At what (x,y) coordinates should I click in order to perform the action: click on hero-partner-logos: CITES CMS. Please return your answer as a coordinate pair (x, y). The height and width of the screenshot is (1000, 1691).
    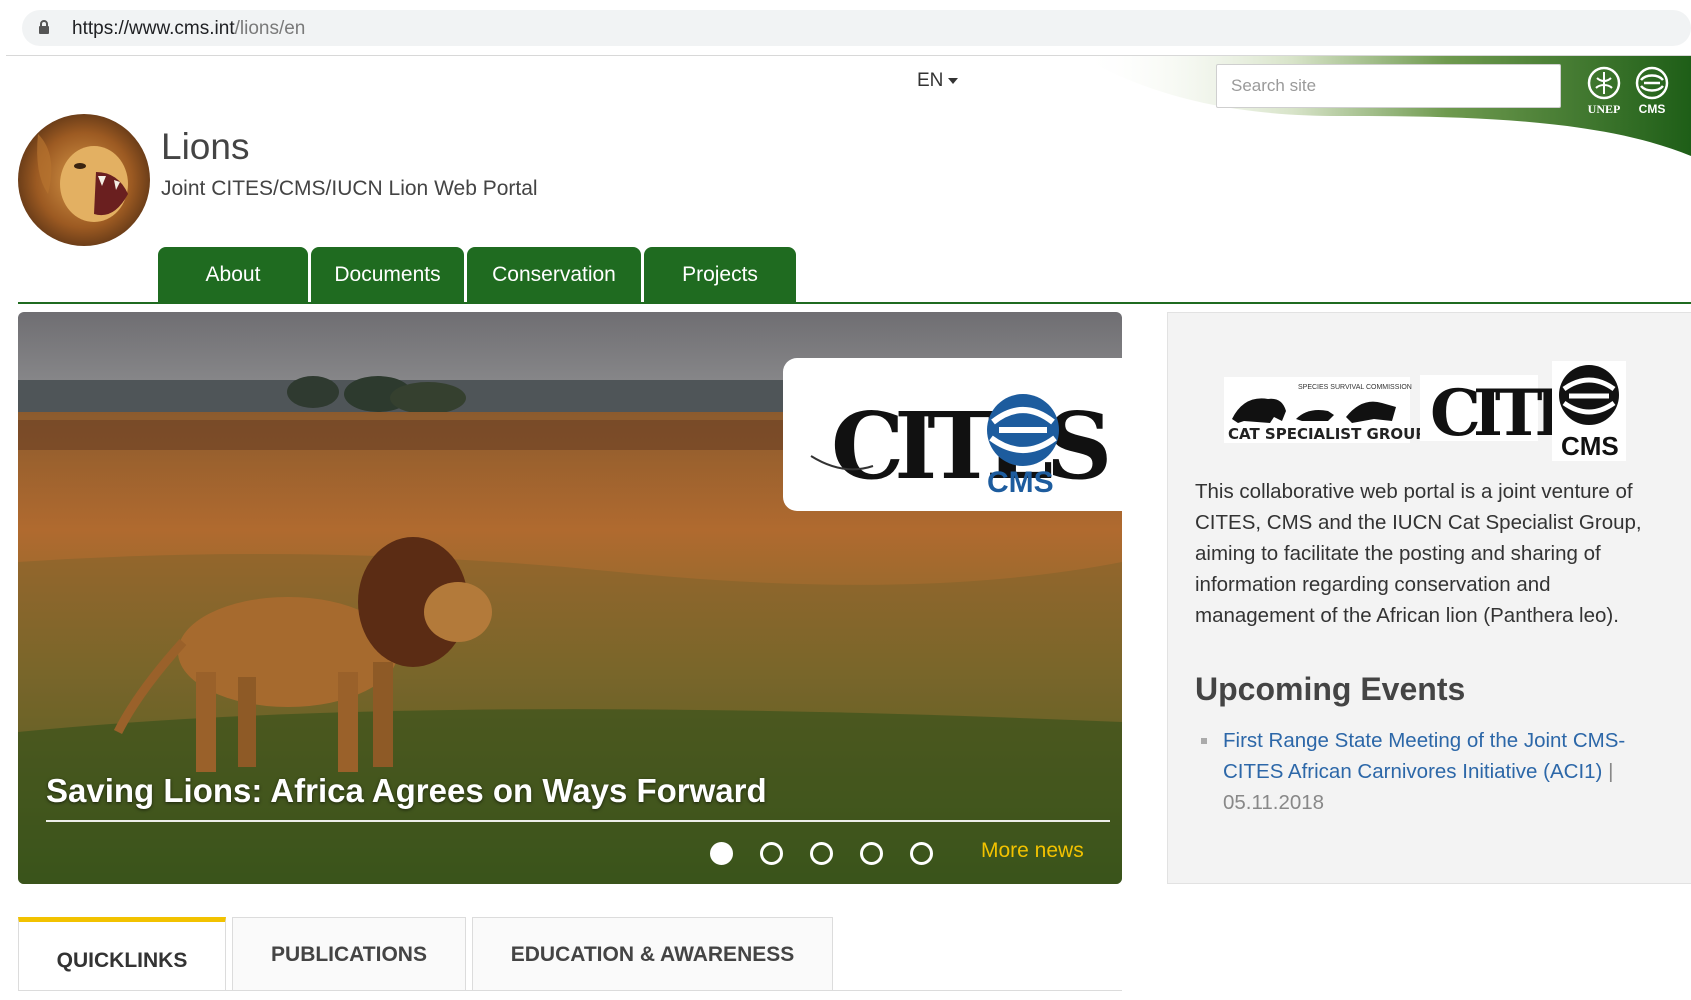
    Looking at the image, I should click on (952, 434).